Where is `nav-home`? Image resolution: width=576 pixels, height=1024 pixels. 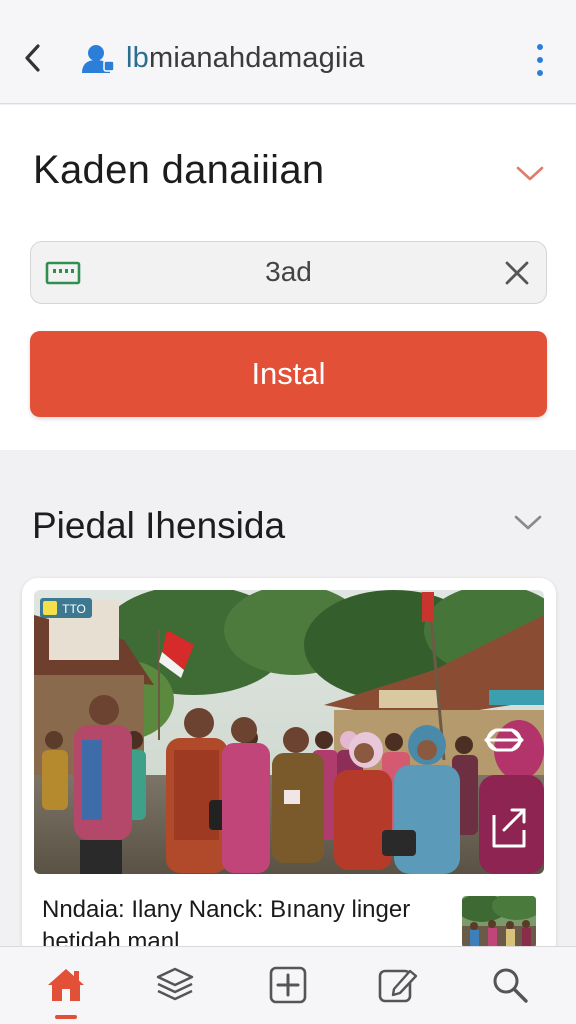
nav-home is located at coordinates (66, 985).